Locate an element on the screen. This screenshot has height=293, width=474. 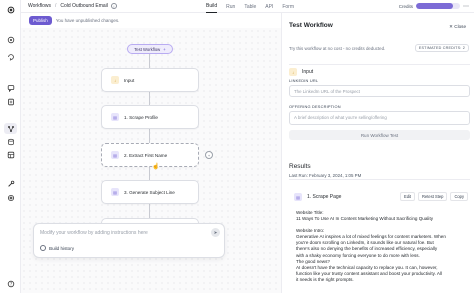
retest-step-button: Retest Step is located at coordinates (433, 196).